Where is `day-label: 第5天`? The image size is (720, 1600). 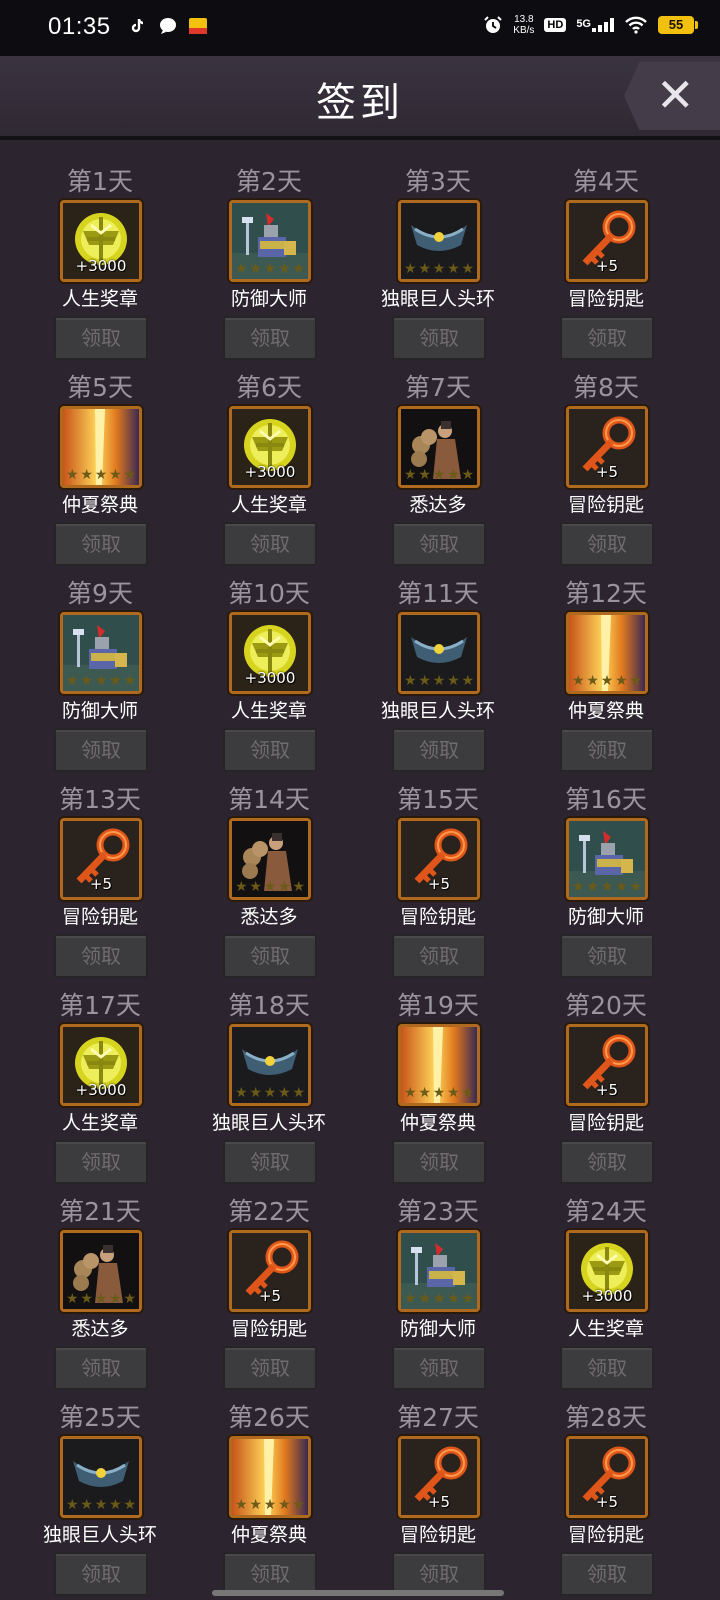
day-label: 第5天 is located at coordinates (100, 387).